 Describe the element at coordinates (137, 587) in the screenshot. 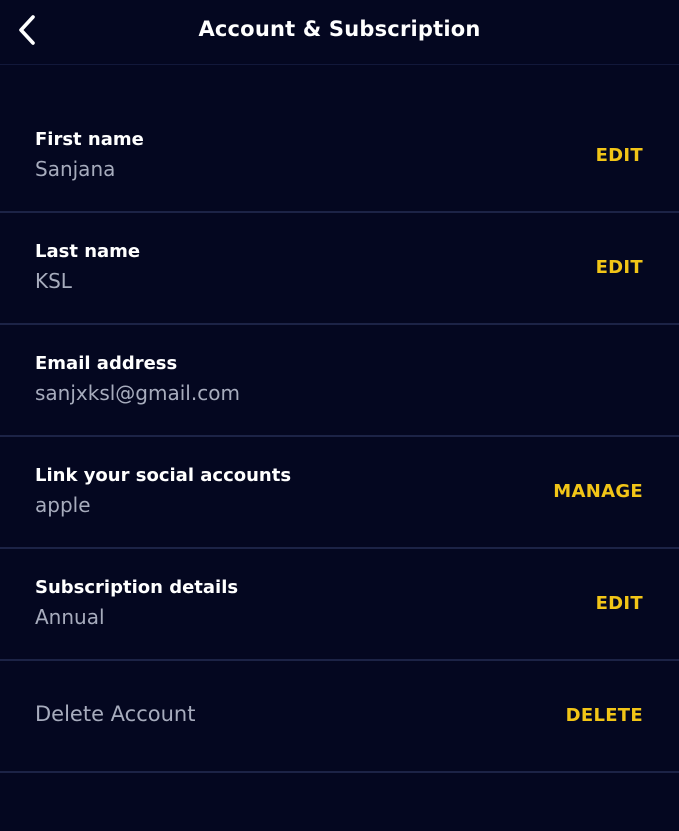

I see `subscription-label: Subscription details` at that location.